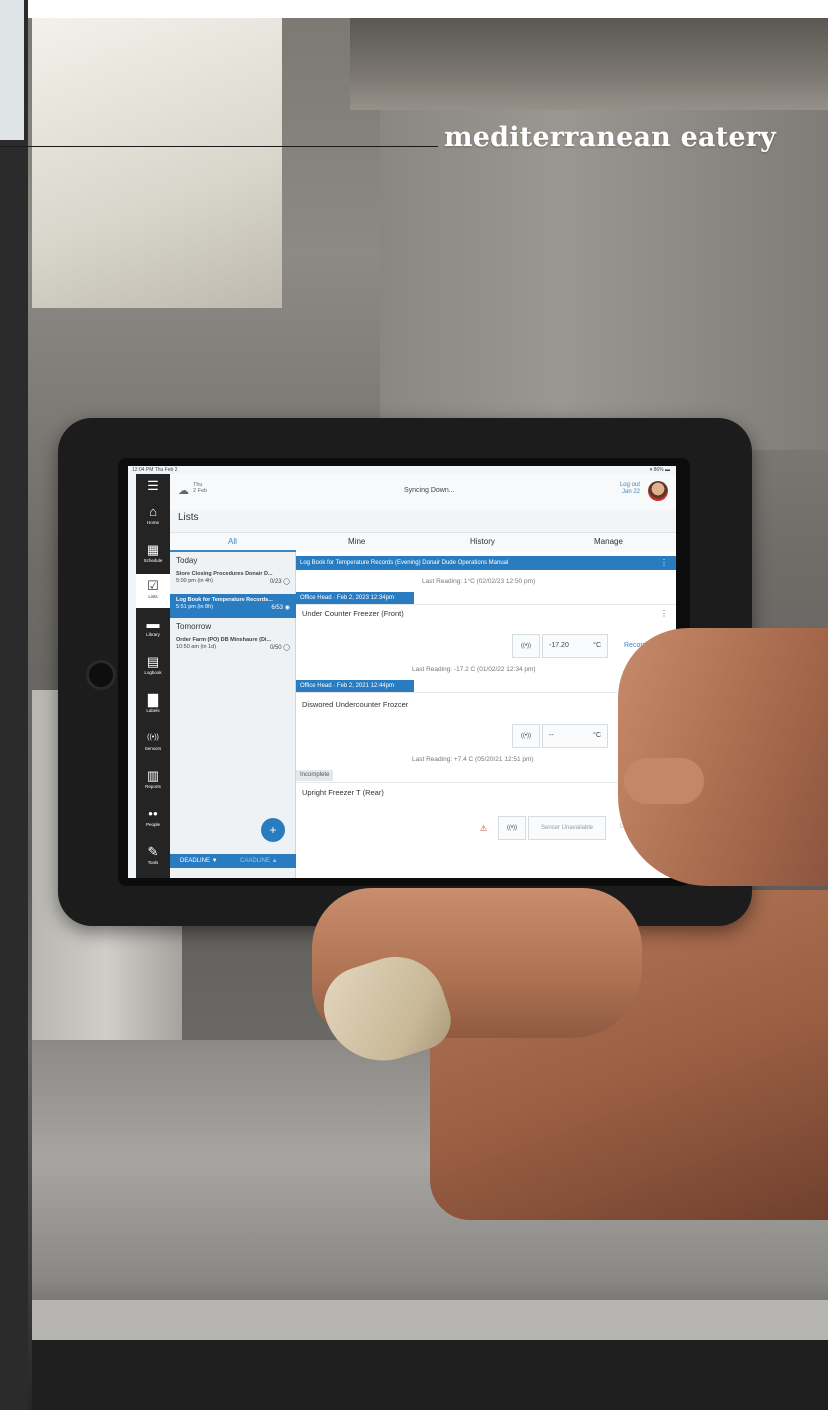 This screenshot has width=828, height=1410. What do you see at coordinates (343, 792) in the screenshot?
I see `task-title: Upright Freezer T (Rear)` at bounding box center [343, 792].